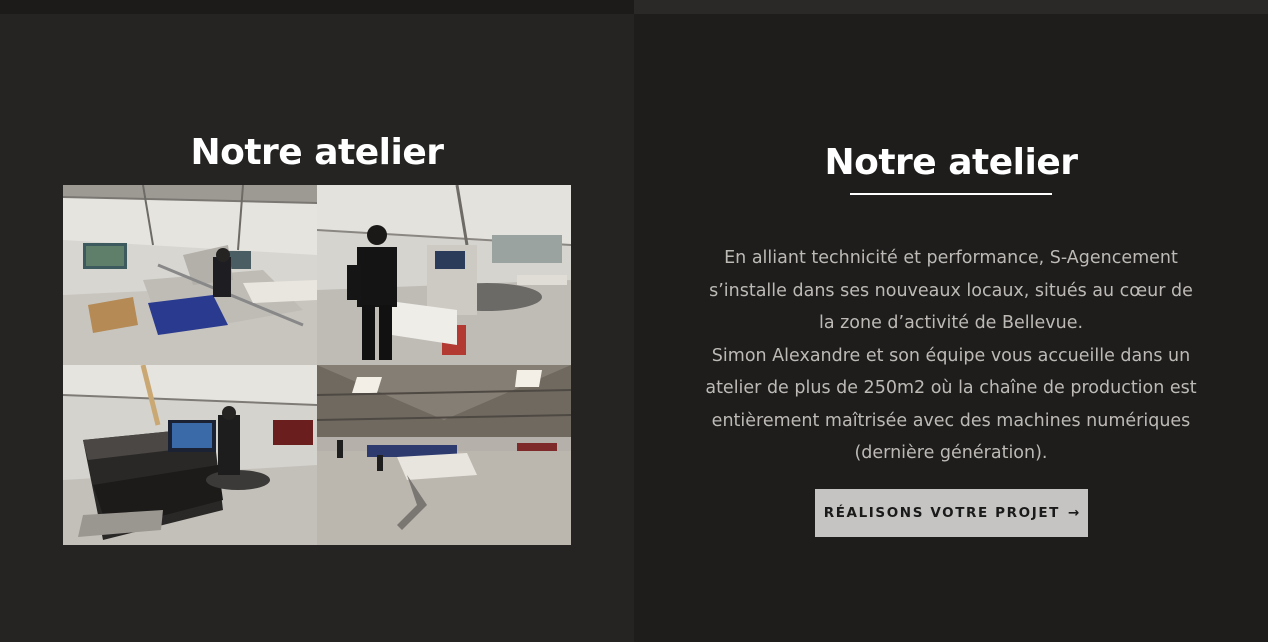 The width and height of the screenshot is (1268, 642). Describe the element at coordinates (317, 152) in the screenshot. I see `gallery-title: Notre atelier` at that location.